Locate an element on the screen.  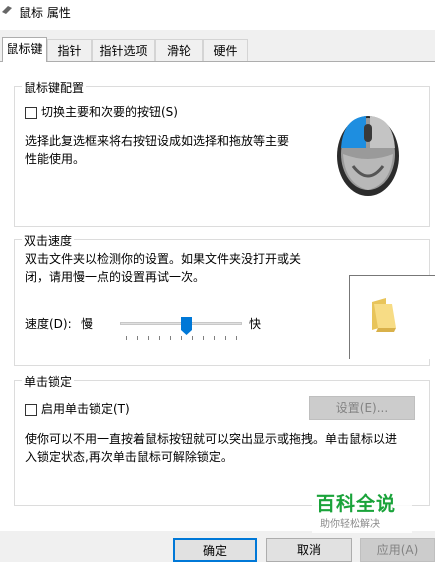
click-lock-description-2: 入锁定状态,再次单击鼠标可解除锁定。 is located at coordinates (129, 457).